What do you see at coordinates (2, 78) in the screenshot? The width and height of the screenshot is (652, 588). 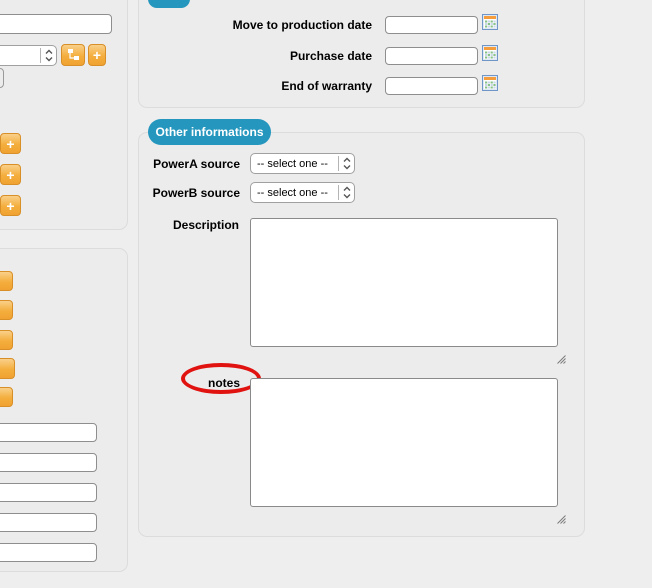 I see `sidebar-partial-control` at bounding box center [2, 78].